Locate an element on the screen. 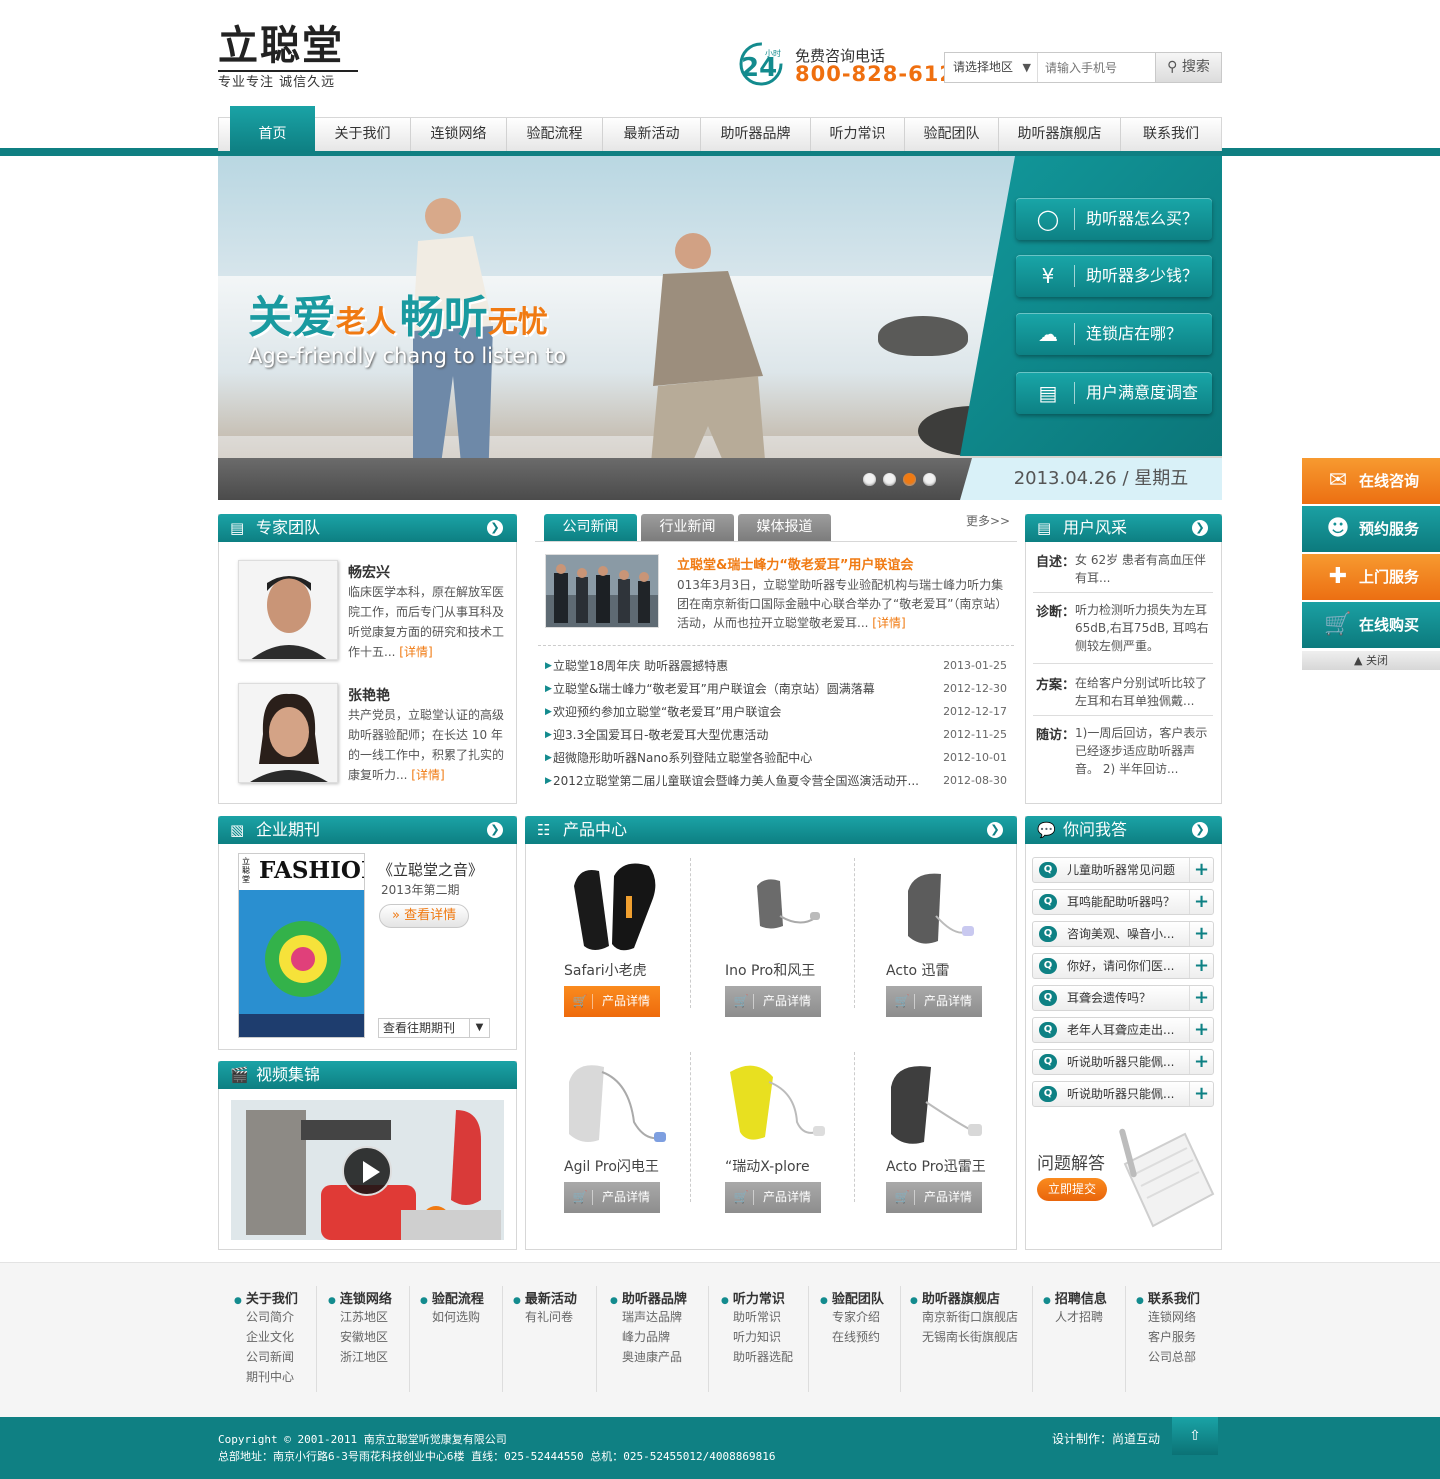 Image resolution: width=1440 pixels, height=1479 pixels. footer-link: 在线预约 is located at coordinates (852, 1337).